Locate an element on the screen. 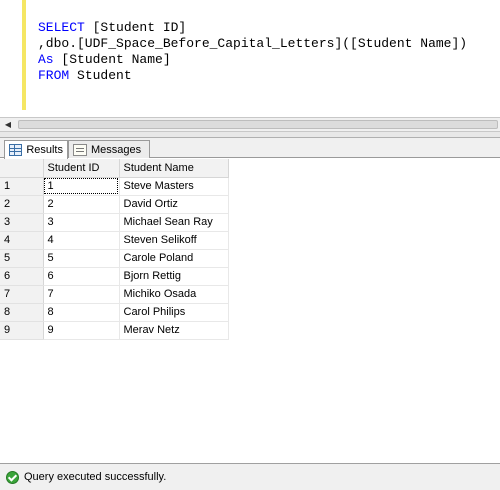 Image resolution: width=500 pixels, height=490 pixels. tab-results: Results is located at coordinates (36, 149).